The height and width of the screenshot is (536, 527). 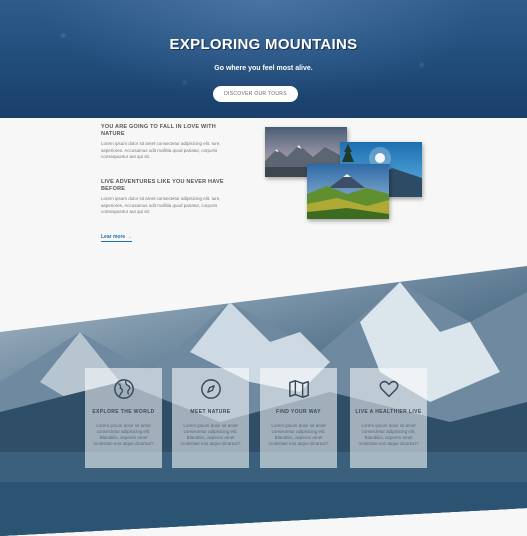 What do you see at coordinates (298, 389) in the screenshot?
I see `map-icon` at bounding box center [298, 389].